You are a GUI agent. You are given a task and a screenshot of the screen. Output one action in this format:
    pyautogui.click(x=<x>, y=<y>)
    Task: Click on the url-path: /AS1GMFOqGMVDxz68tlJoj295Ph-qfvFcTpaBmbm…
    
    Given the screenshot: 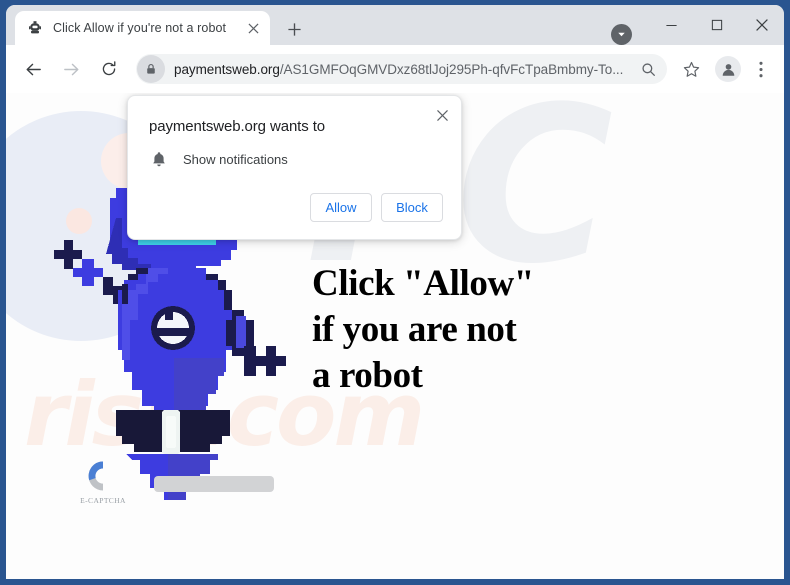 What is the action you would take?
    pyautogui.click(x=451, y=69)
    